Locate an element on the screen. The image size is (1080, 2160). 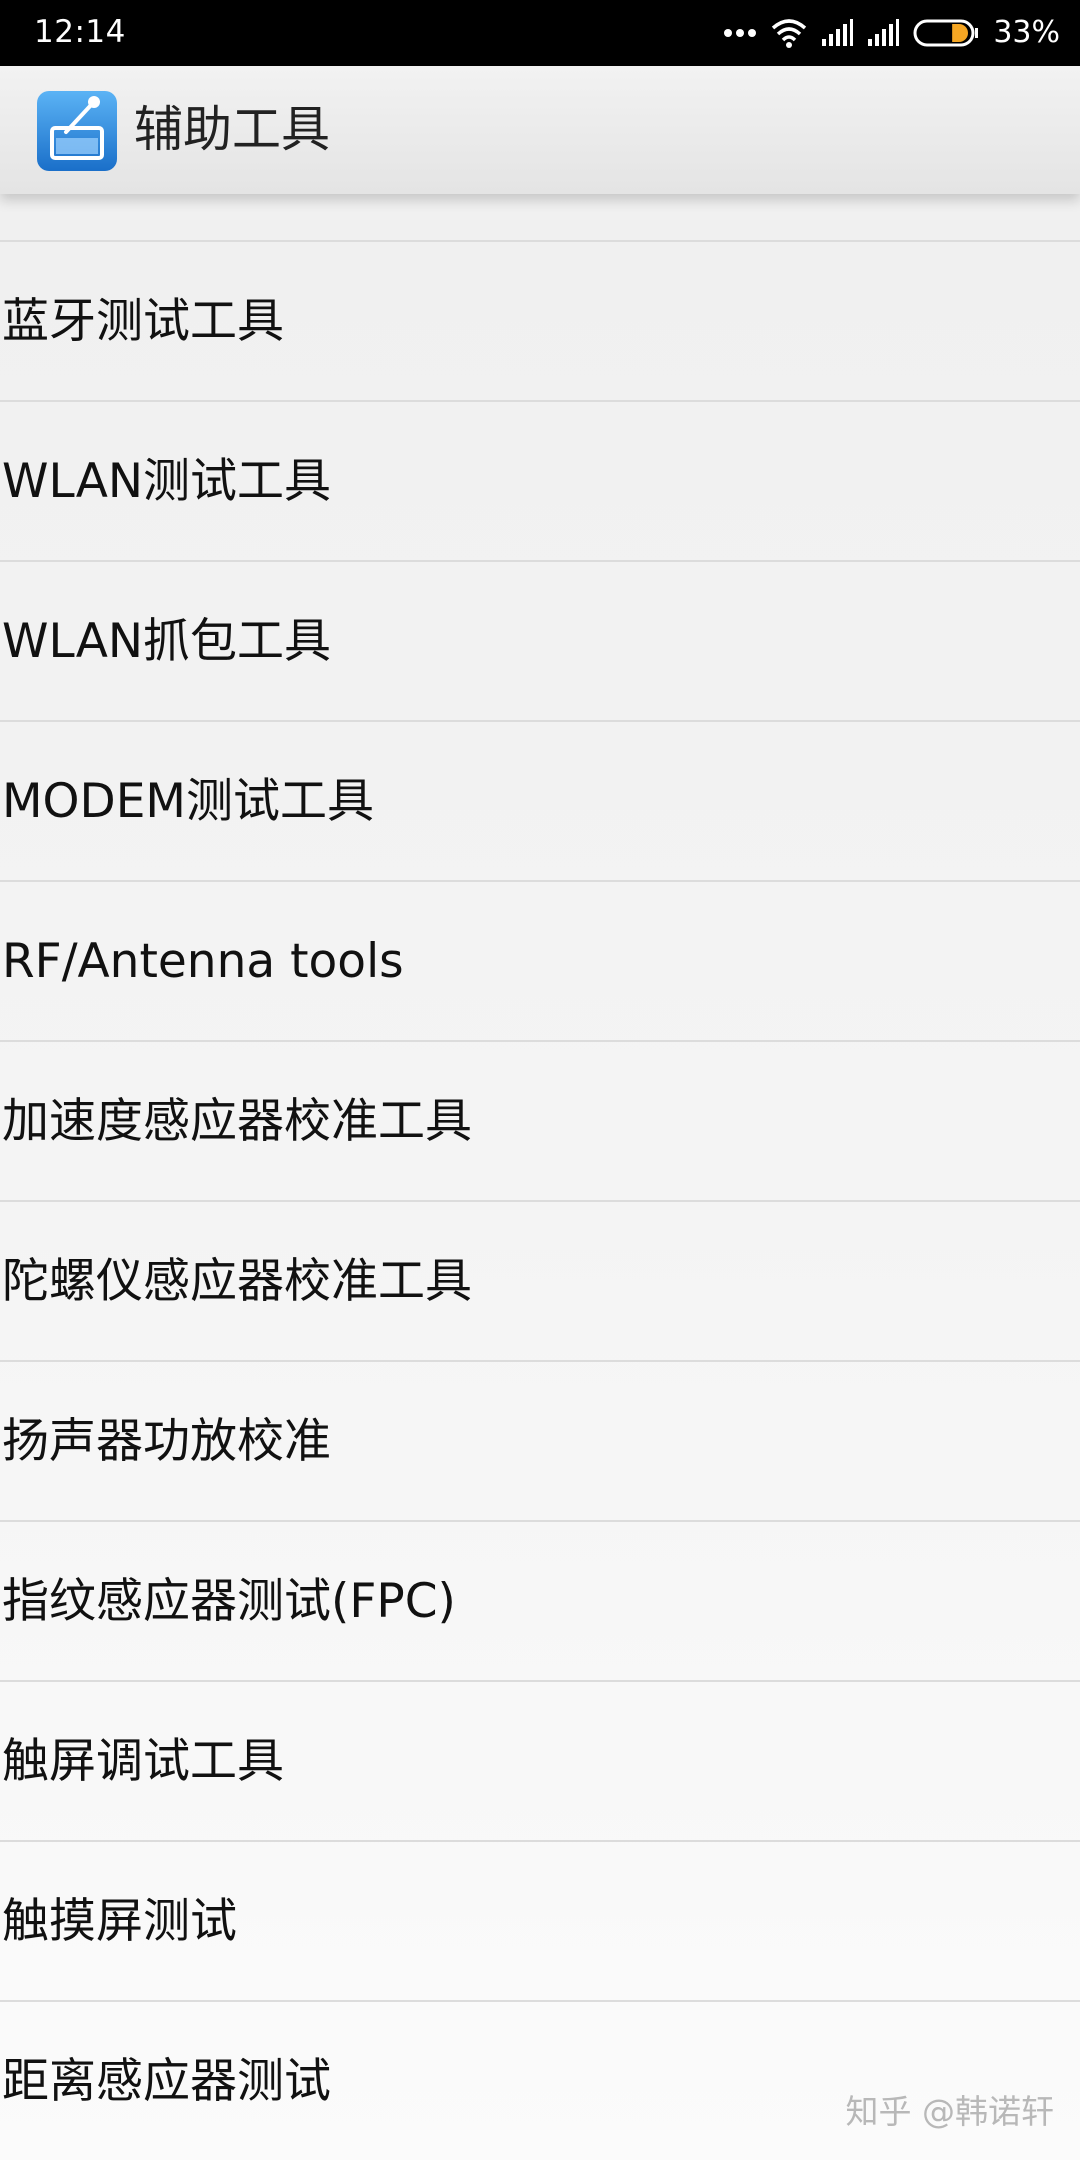
list-item-label: MODEM测试工具 is located at coordinates (188, 801).